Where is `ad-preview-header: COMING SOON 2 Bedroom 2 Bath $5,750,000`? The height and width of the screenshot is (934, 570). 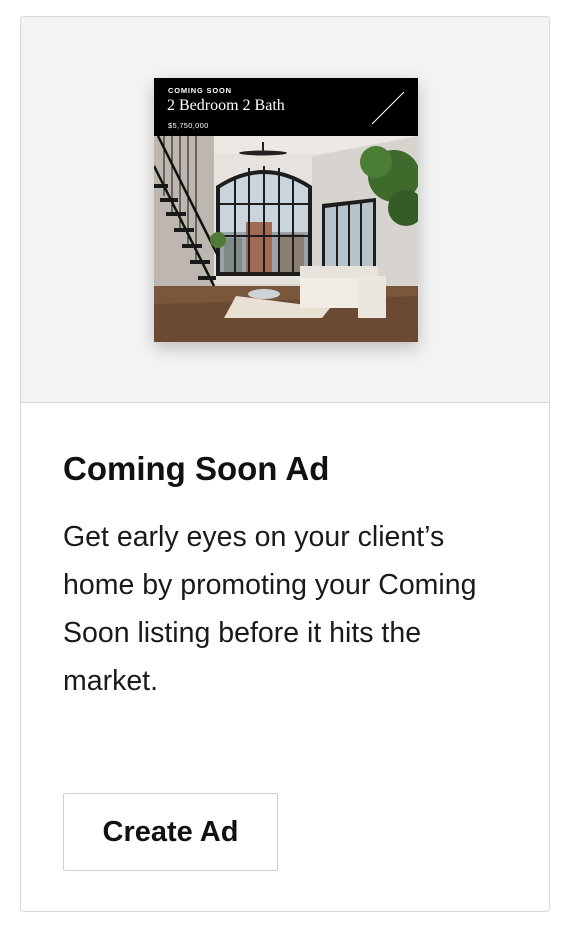
ad-preview-header: COMING SOON 2 Bedroom 2 Bath $5,750,000 is located at coordinates (286, 107).